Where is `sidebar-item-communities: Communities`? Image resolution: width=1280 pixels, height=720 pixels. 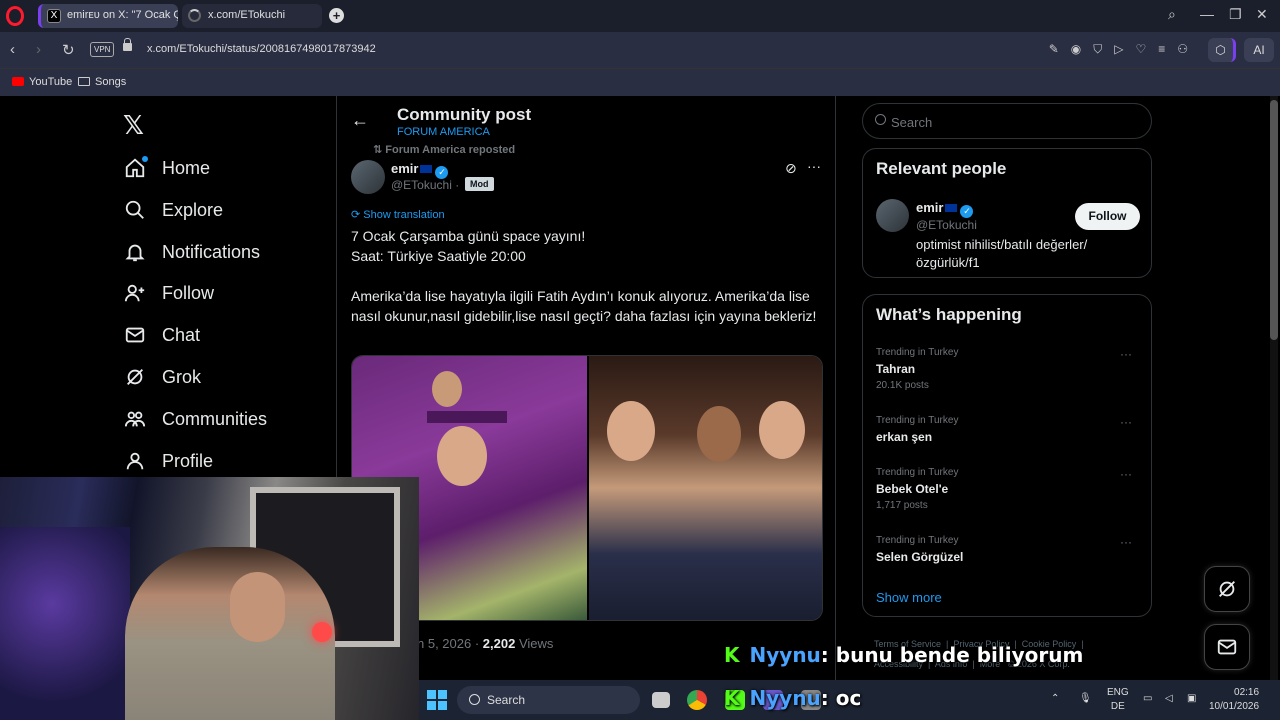
sidebar-item-communities: Communities is located at coordinates (194, 419).